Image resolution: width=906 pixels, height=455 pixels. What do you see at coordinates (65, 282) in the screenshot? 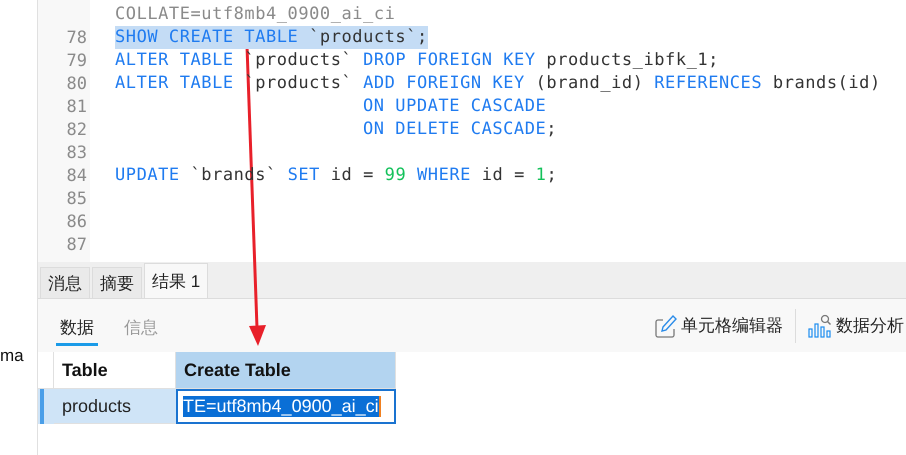
I see `result-tab: 消息` at bounding box center [65, 282].